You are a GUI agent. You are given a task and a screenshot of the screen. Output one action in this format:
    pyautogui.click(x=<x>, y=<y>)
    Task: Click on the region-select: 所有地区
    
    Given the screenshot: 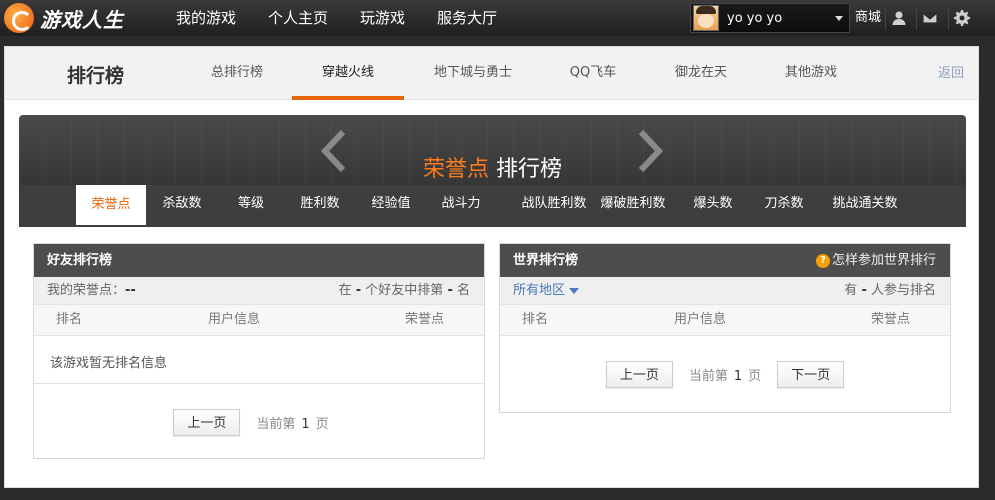 What is the action you would take?
    pyautogui.click(x=546, y=290)
    